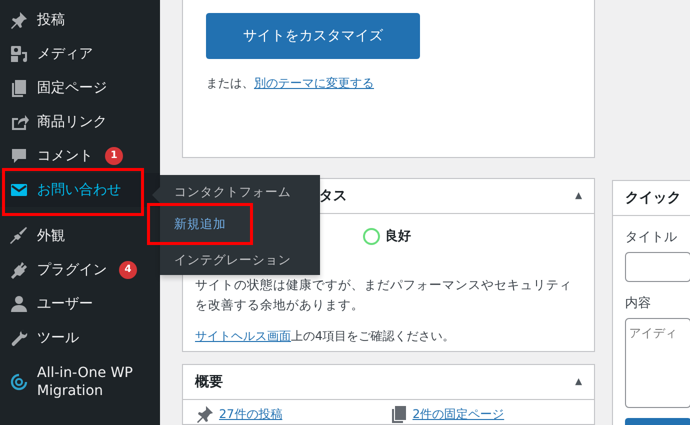 This screenshot has height=425, width=690. I want to click on submenu-item: 新規追加, so click(240, 224).